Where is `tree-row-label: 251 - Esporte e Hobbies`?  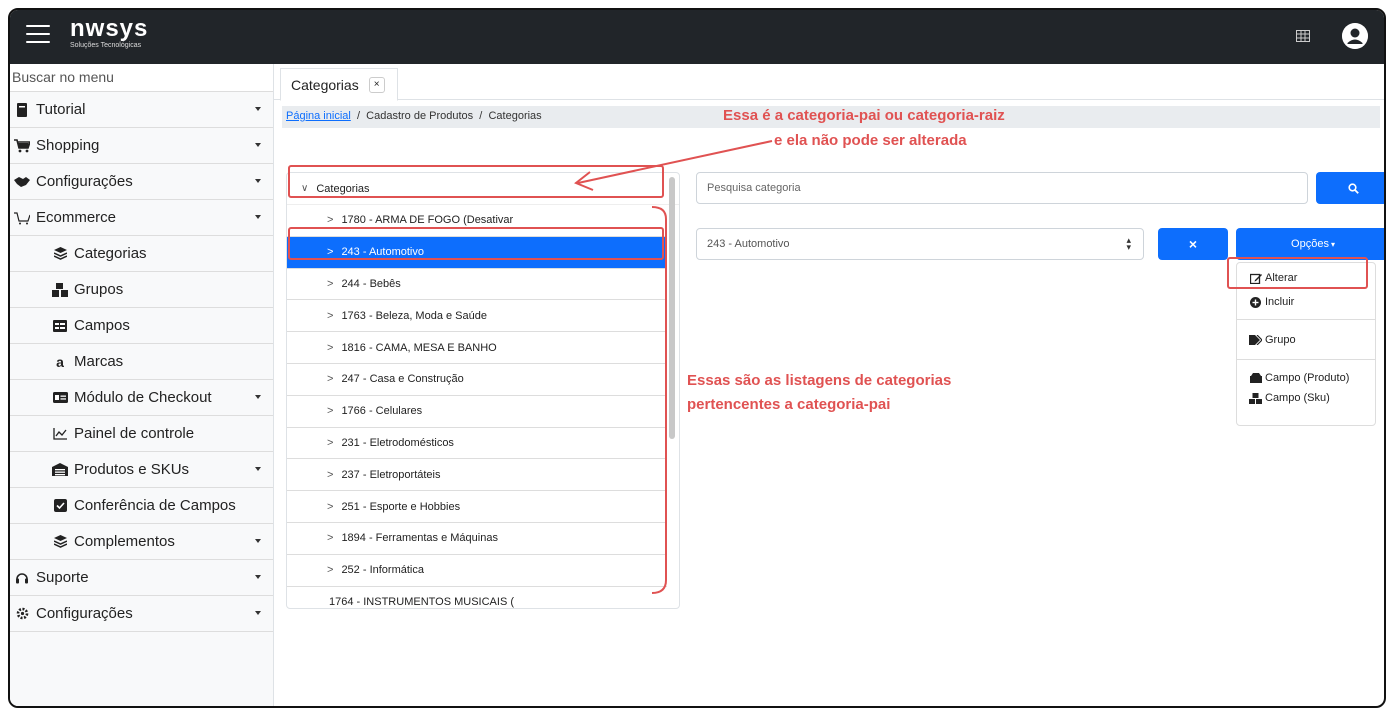
tree-row-label: 251 - Esporte e Hobbies is located at coordinates (401, 506).